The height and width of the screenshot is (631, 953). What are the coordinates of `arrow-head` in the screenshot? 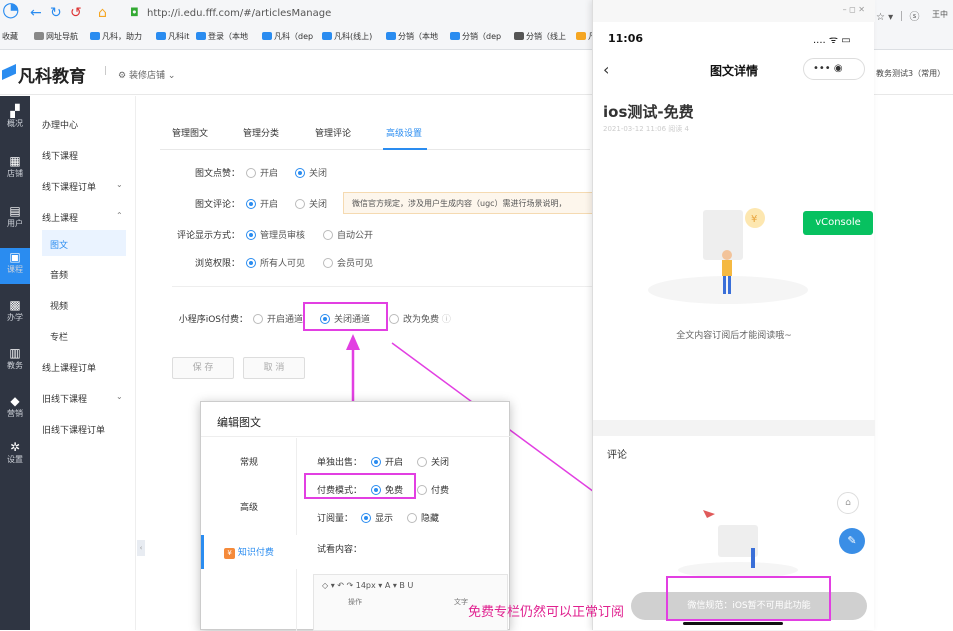 It's located at (353, 342).